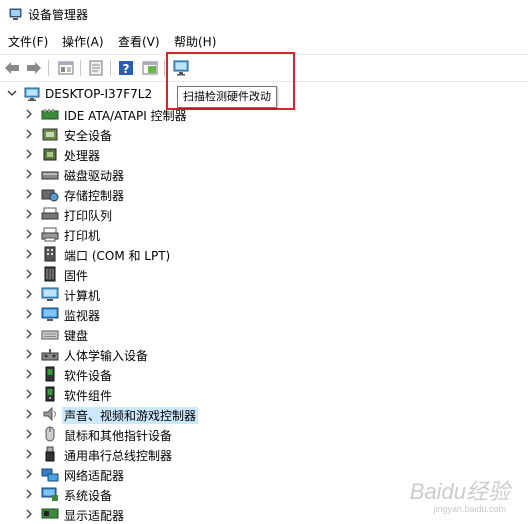 This screenshot has height=524, width=528. I want to click on tree-category-label: 通用串行总线控制器, so click(118, 456).